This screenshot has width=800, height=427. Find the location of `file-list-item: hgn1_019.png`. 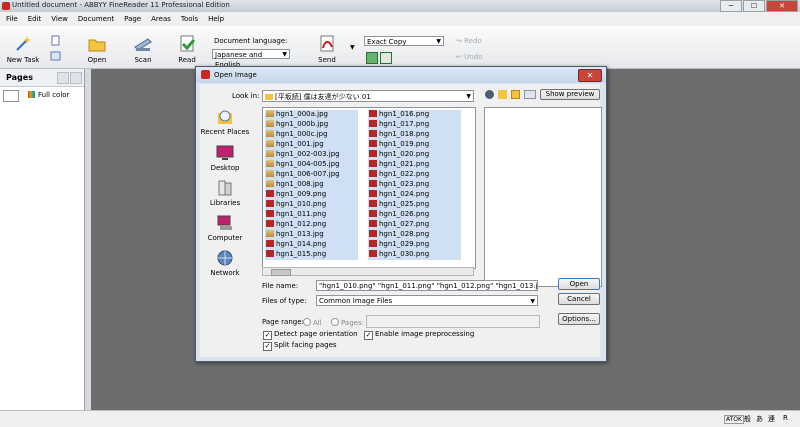

file-list-item: hgn1_019.png is located at coordinates (414, 145).